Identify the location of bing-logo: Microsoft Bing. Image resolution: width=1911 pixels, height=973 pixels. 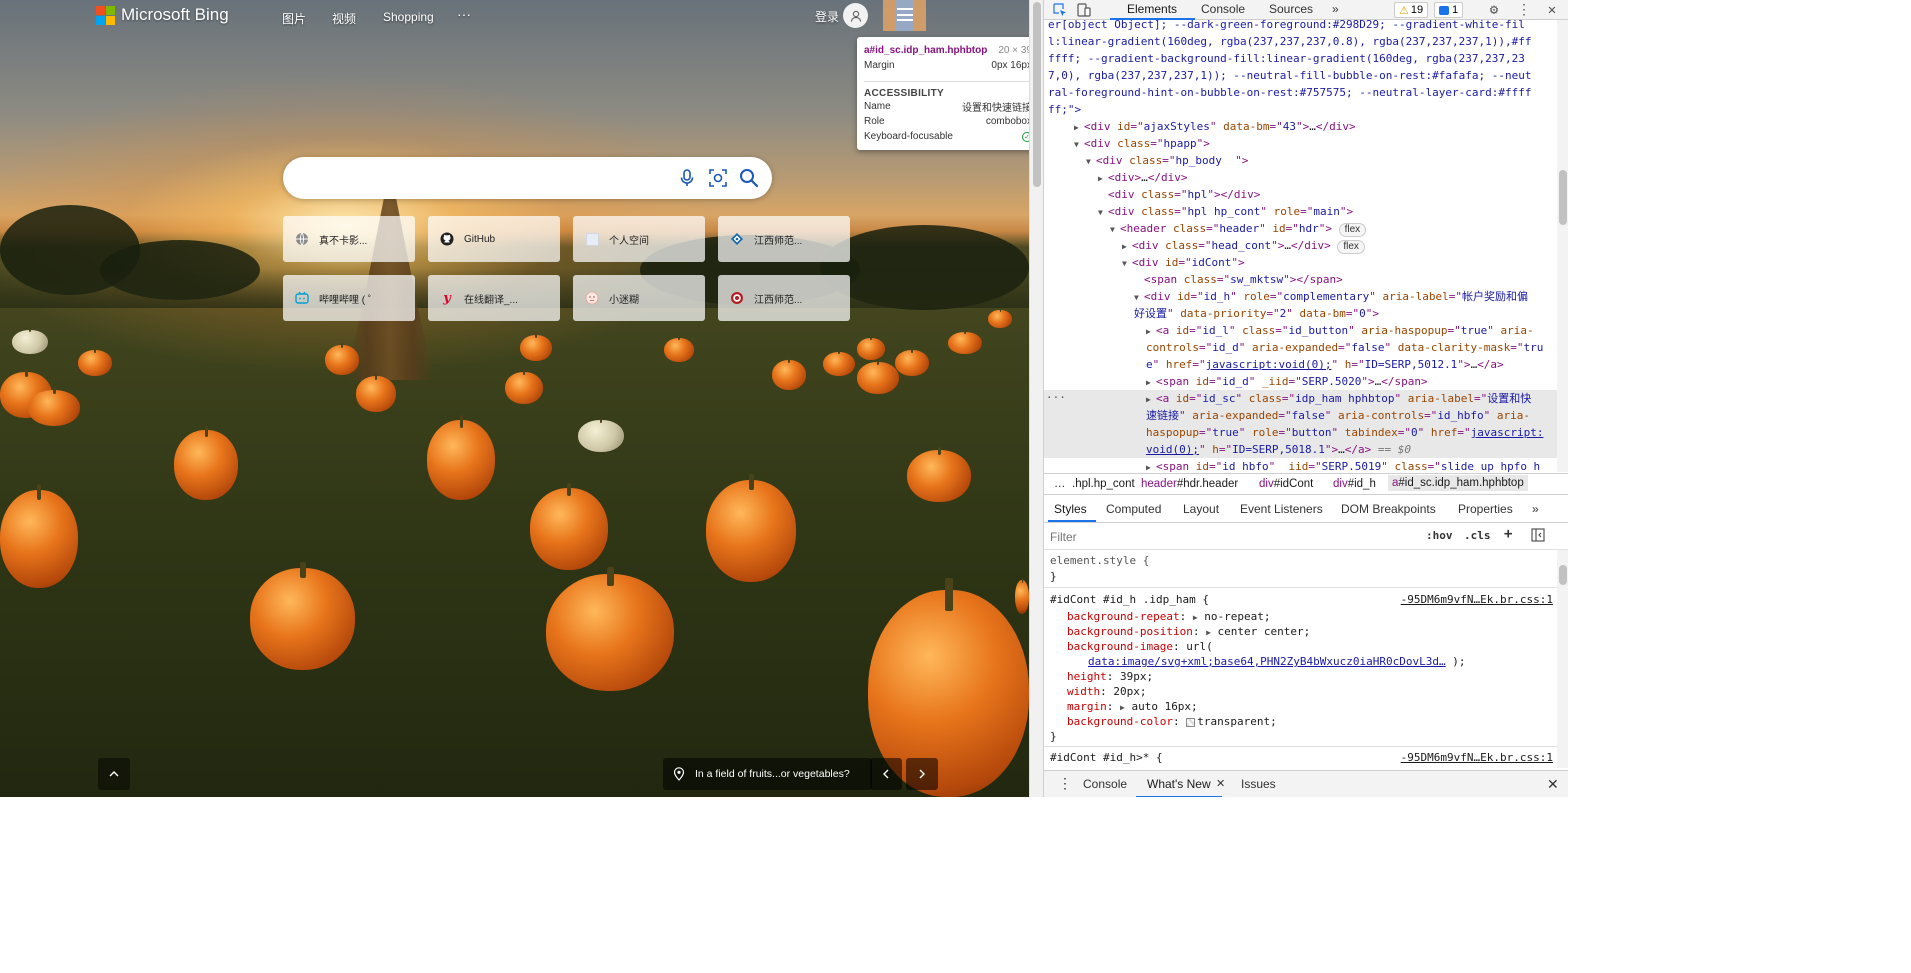
(162, 15).